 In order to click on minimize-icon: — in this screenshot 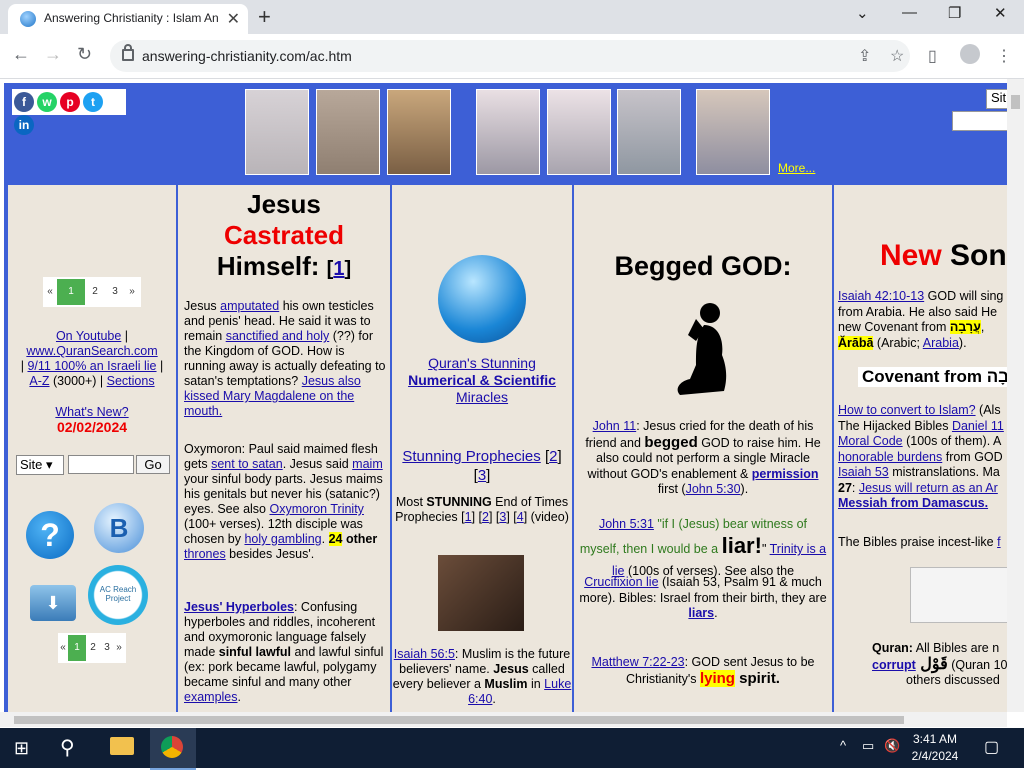, I will do `click(909, 12)`.